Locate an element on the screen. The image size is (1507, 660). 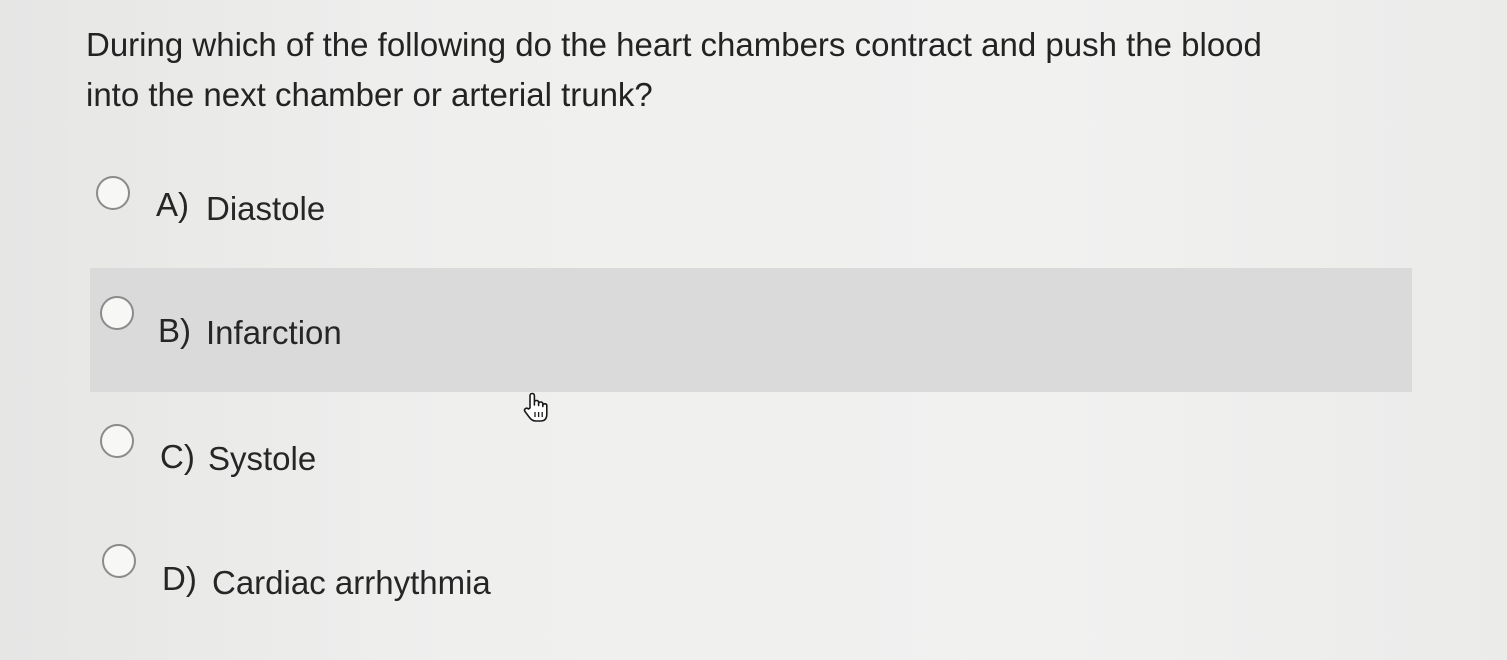
radio-button-c is located at coordinates (117, 441).